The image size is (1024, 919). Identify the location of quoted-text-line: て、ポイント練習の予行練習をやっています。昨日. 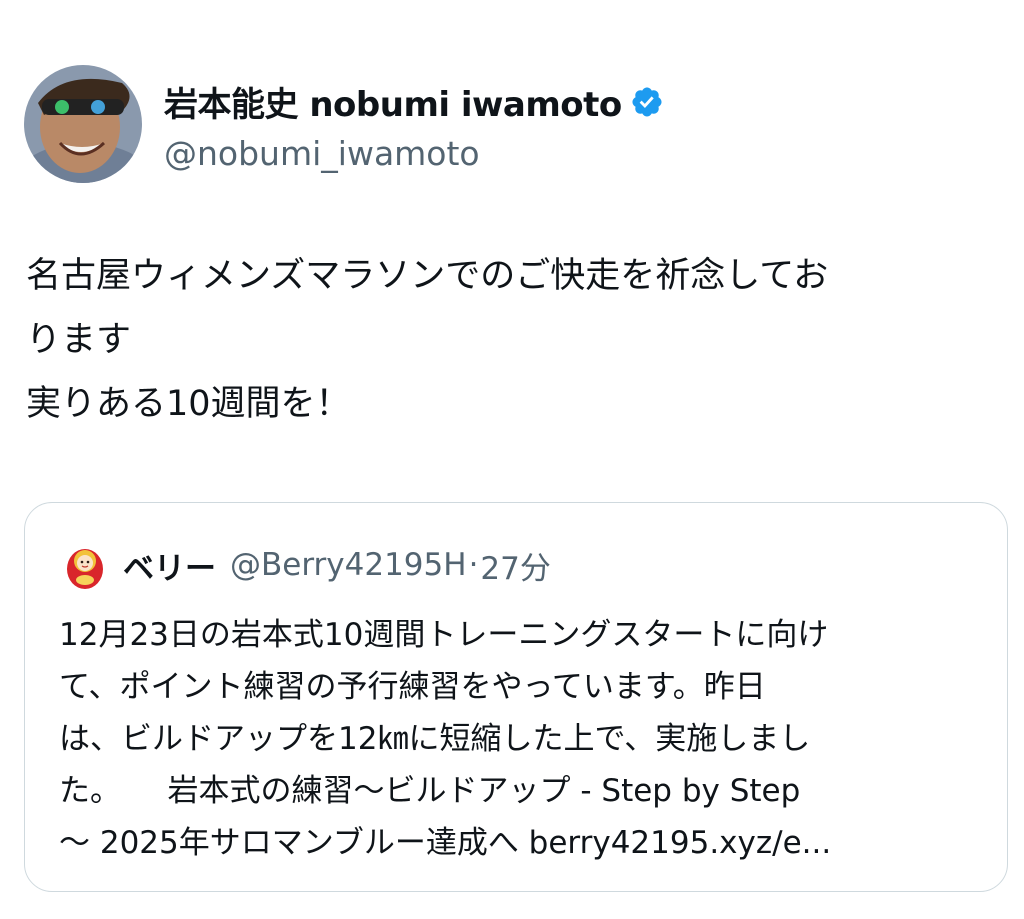
(412, 687).